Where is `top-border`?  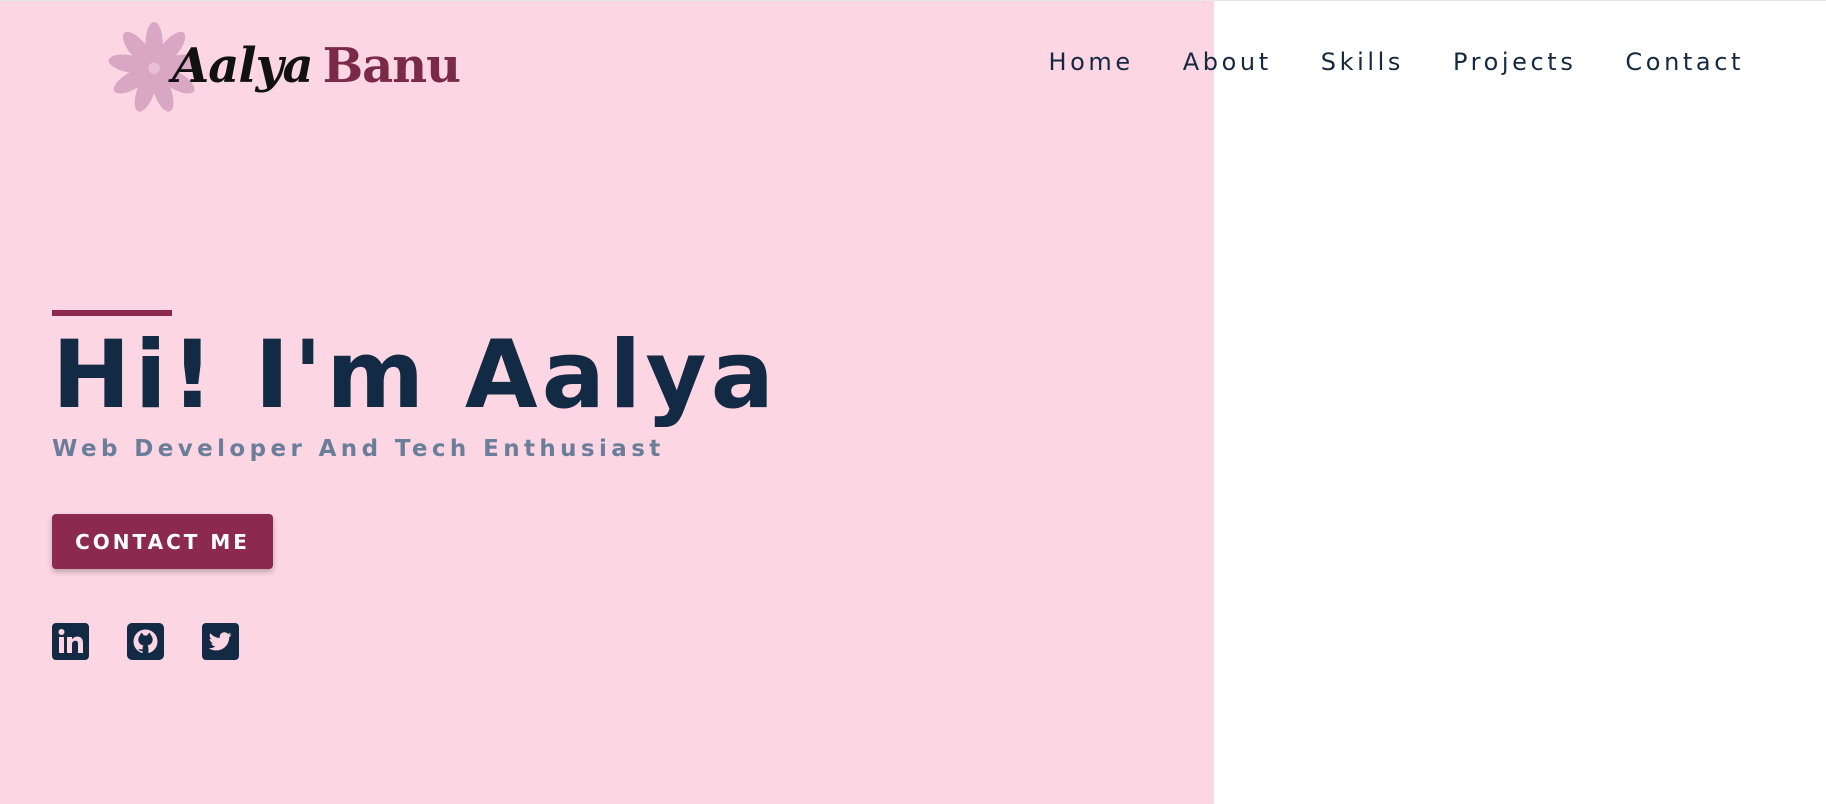
top-border is located at coordinates (913, 0).